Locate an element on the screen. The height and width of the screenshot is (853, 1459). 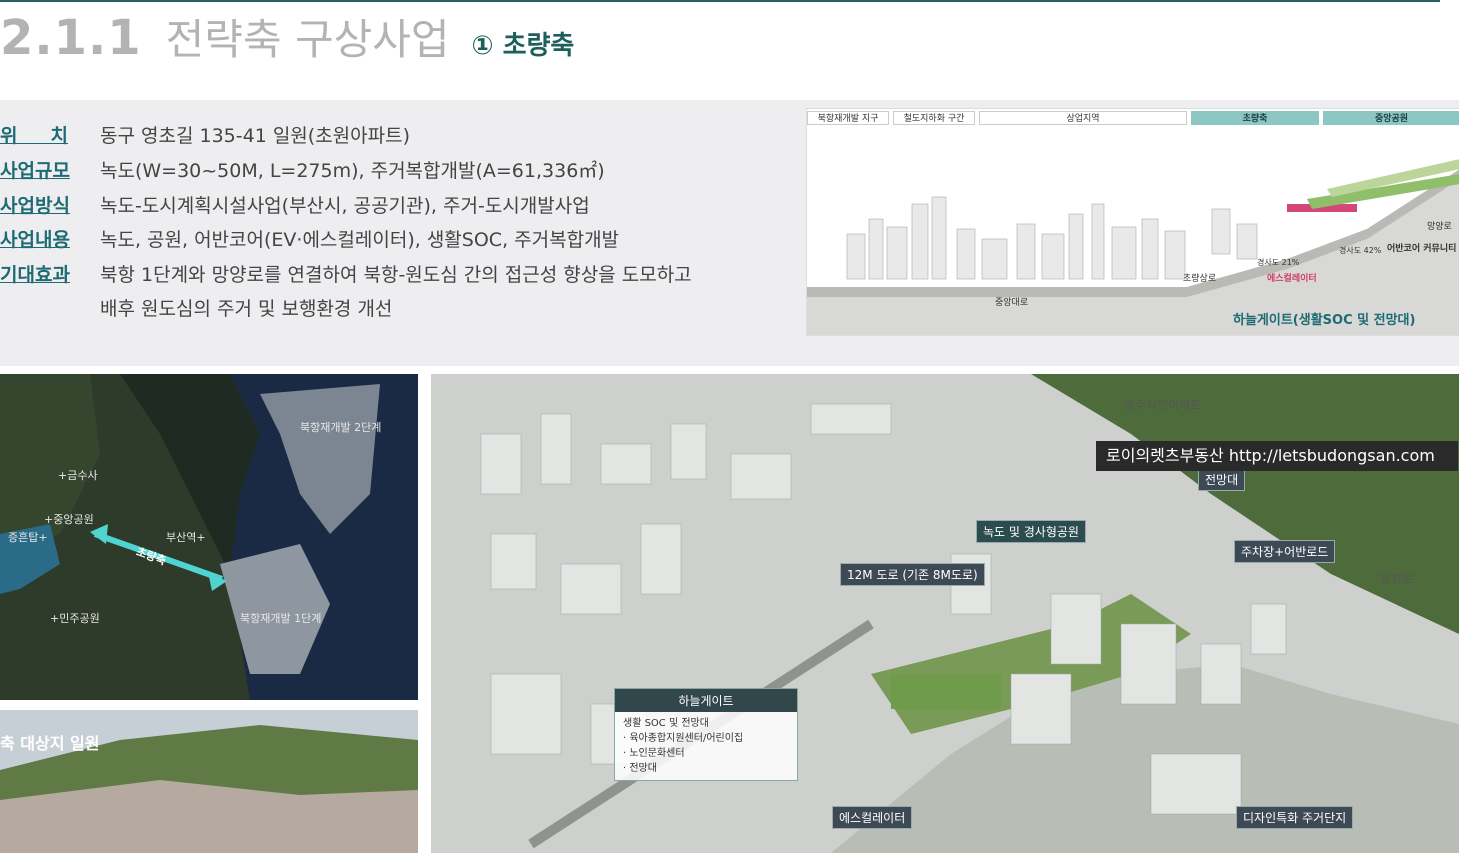
render-label-parking: 주차장+어반로드 is located at coordinates (1285, 551).